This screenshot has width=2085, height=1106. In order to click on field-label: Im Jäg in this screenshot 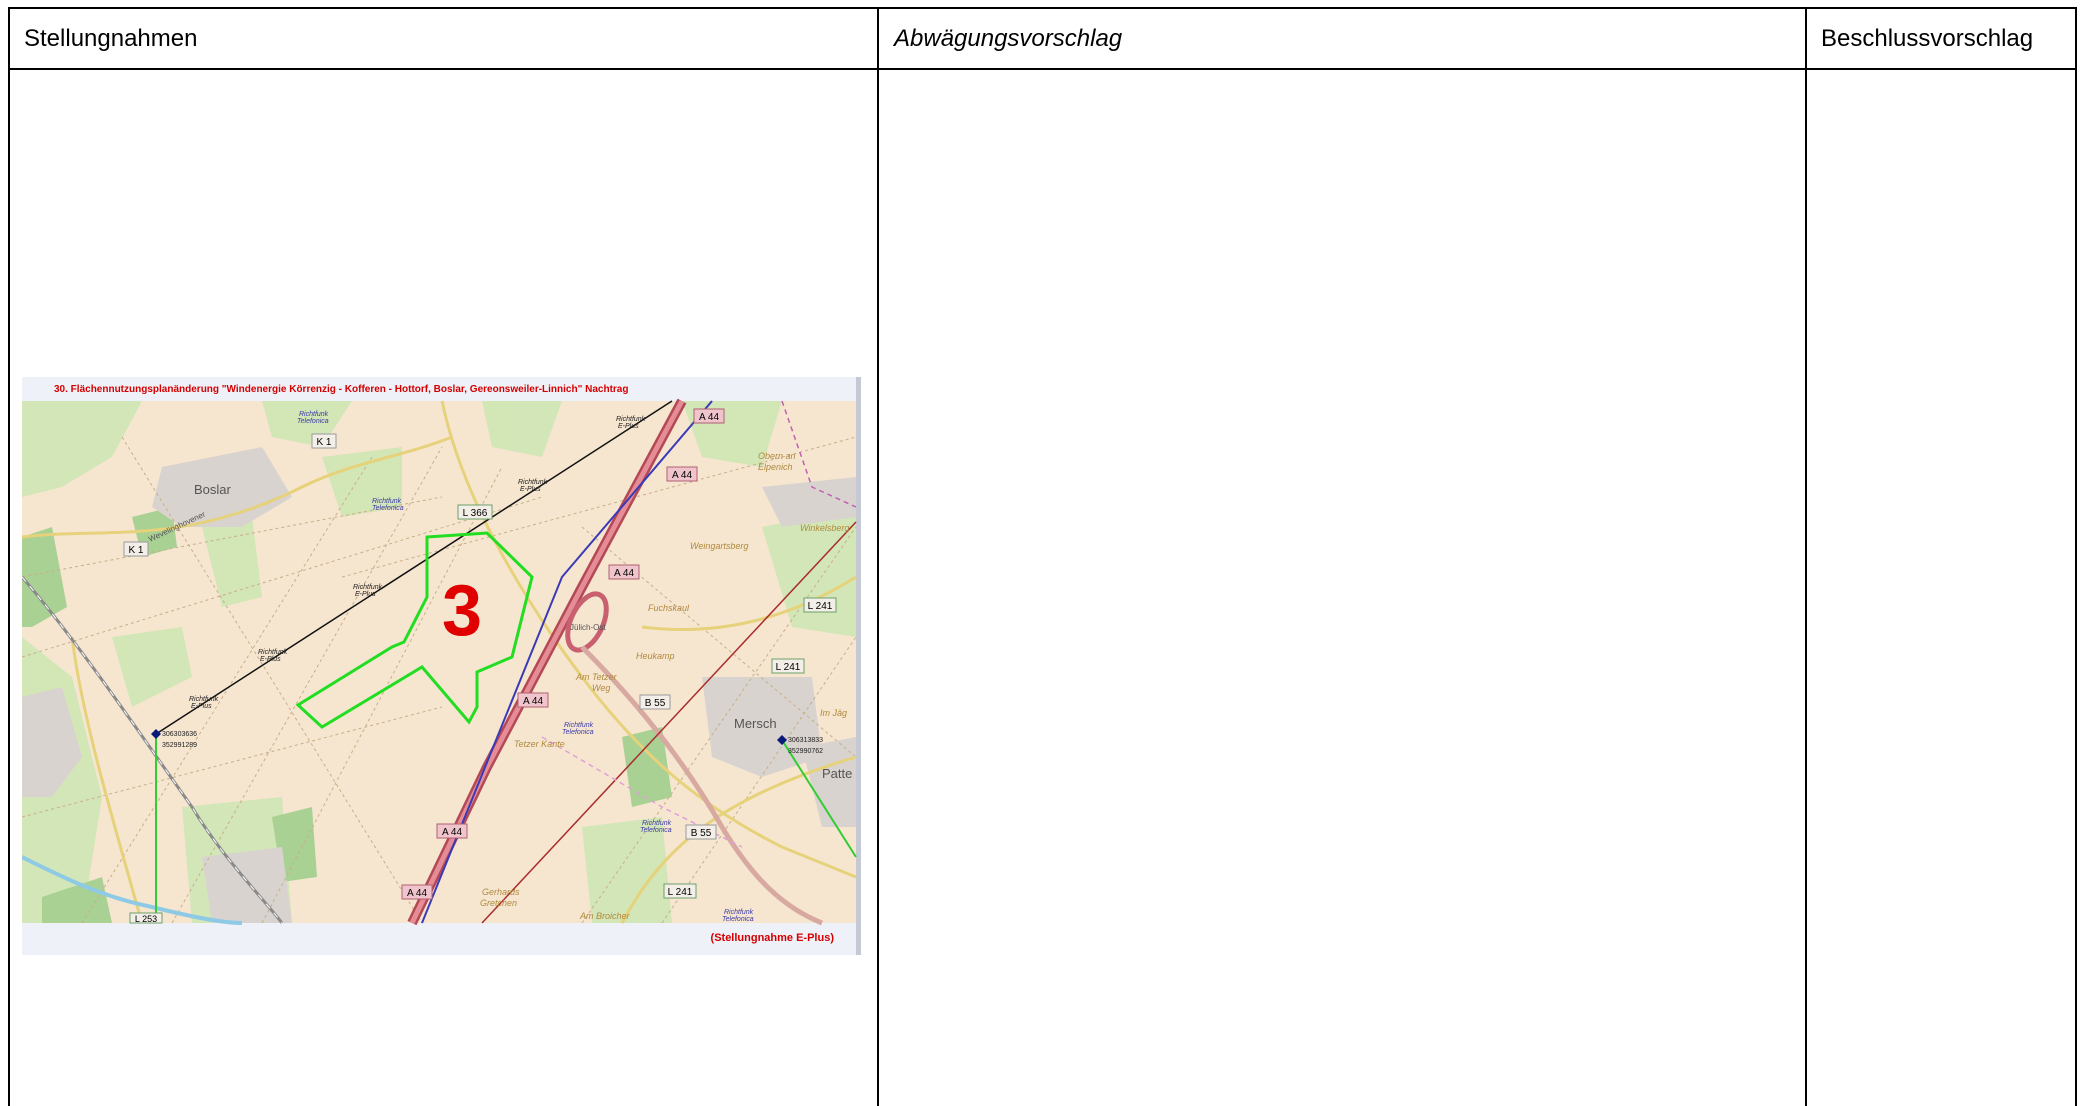, I will do `click(833, 713)`.